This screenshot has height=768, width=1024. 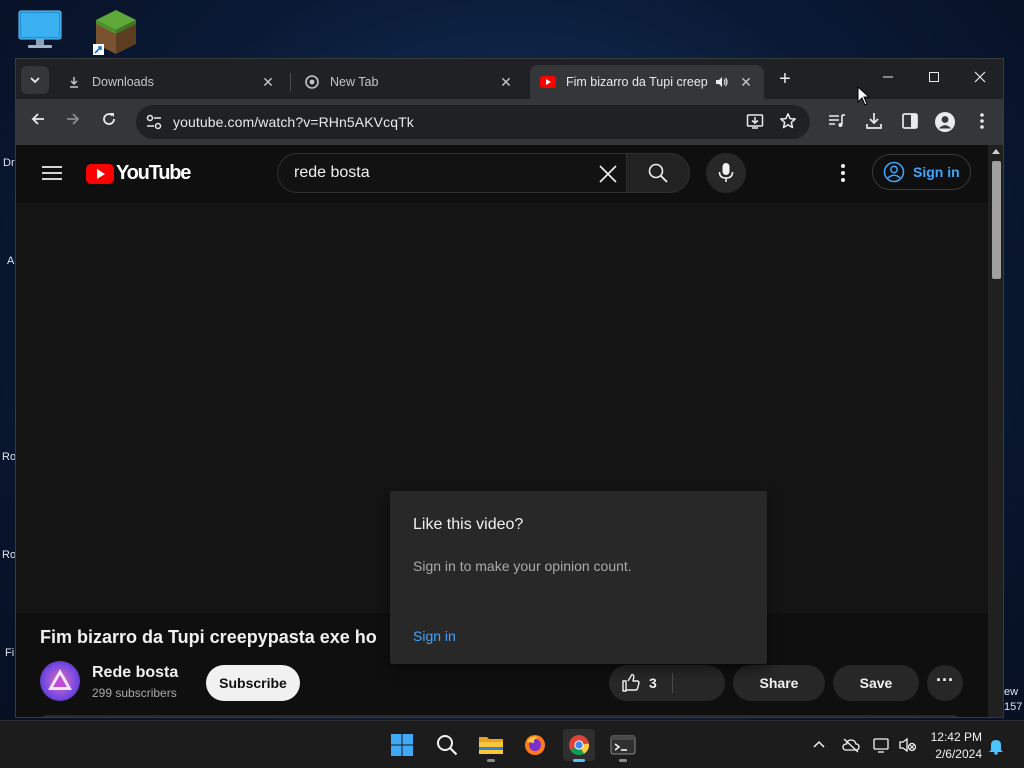 What do you see at coordinates (290, 82) in the screenshot?
I see `tab-separator` at bounding box center [290, 82].